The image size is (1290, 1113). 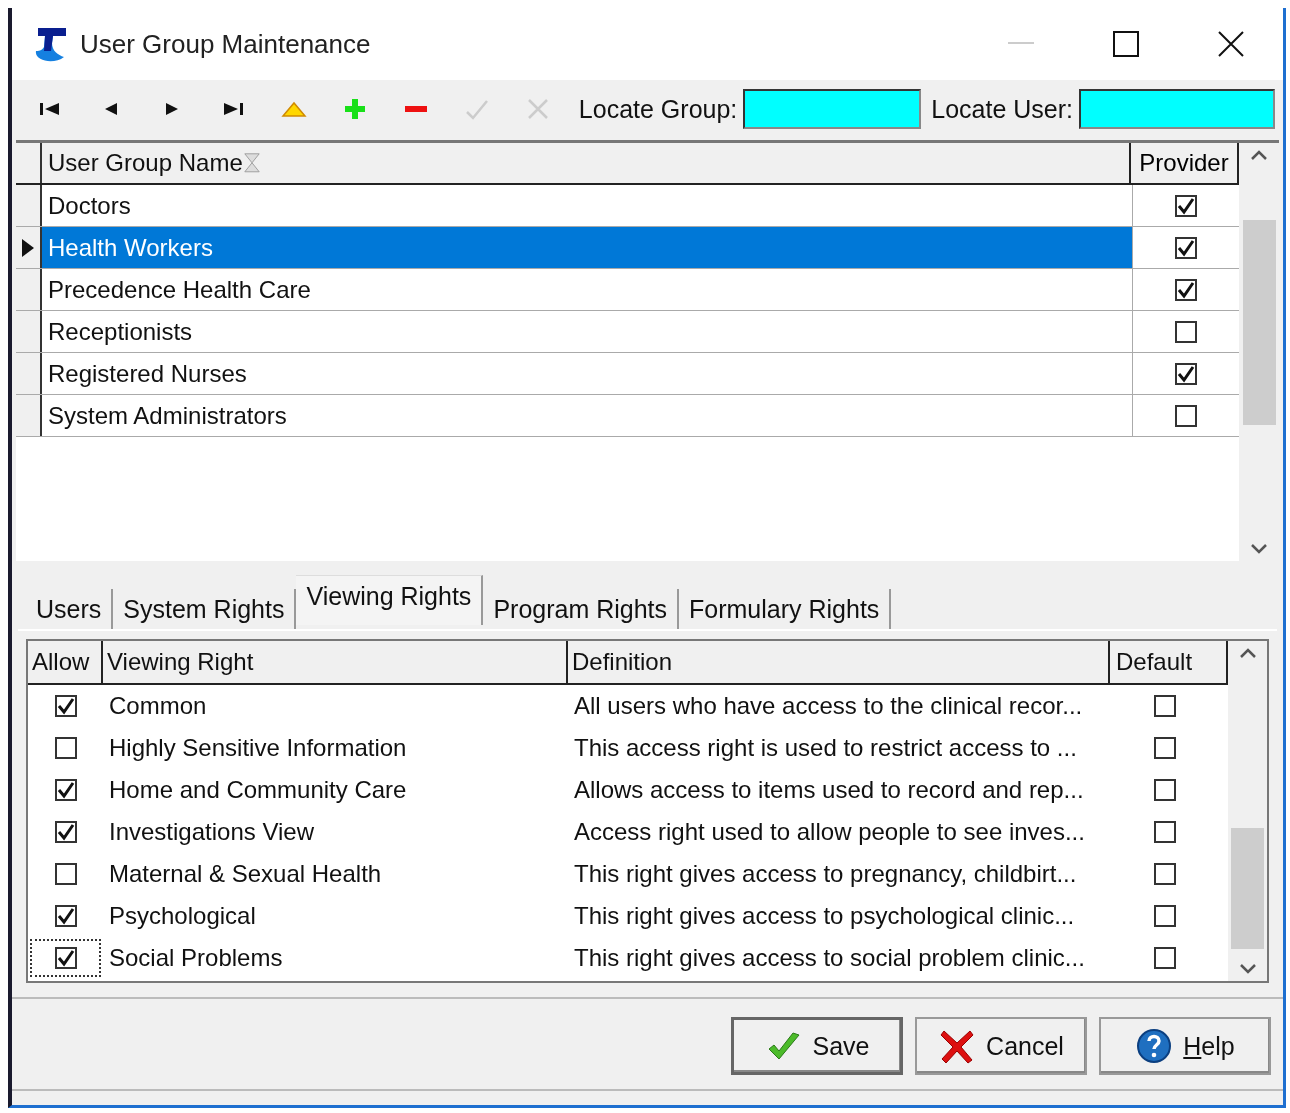 I want to click on maximize-icon, so click(x=1125, y=44).